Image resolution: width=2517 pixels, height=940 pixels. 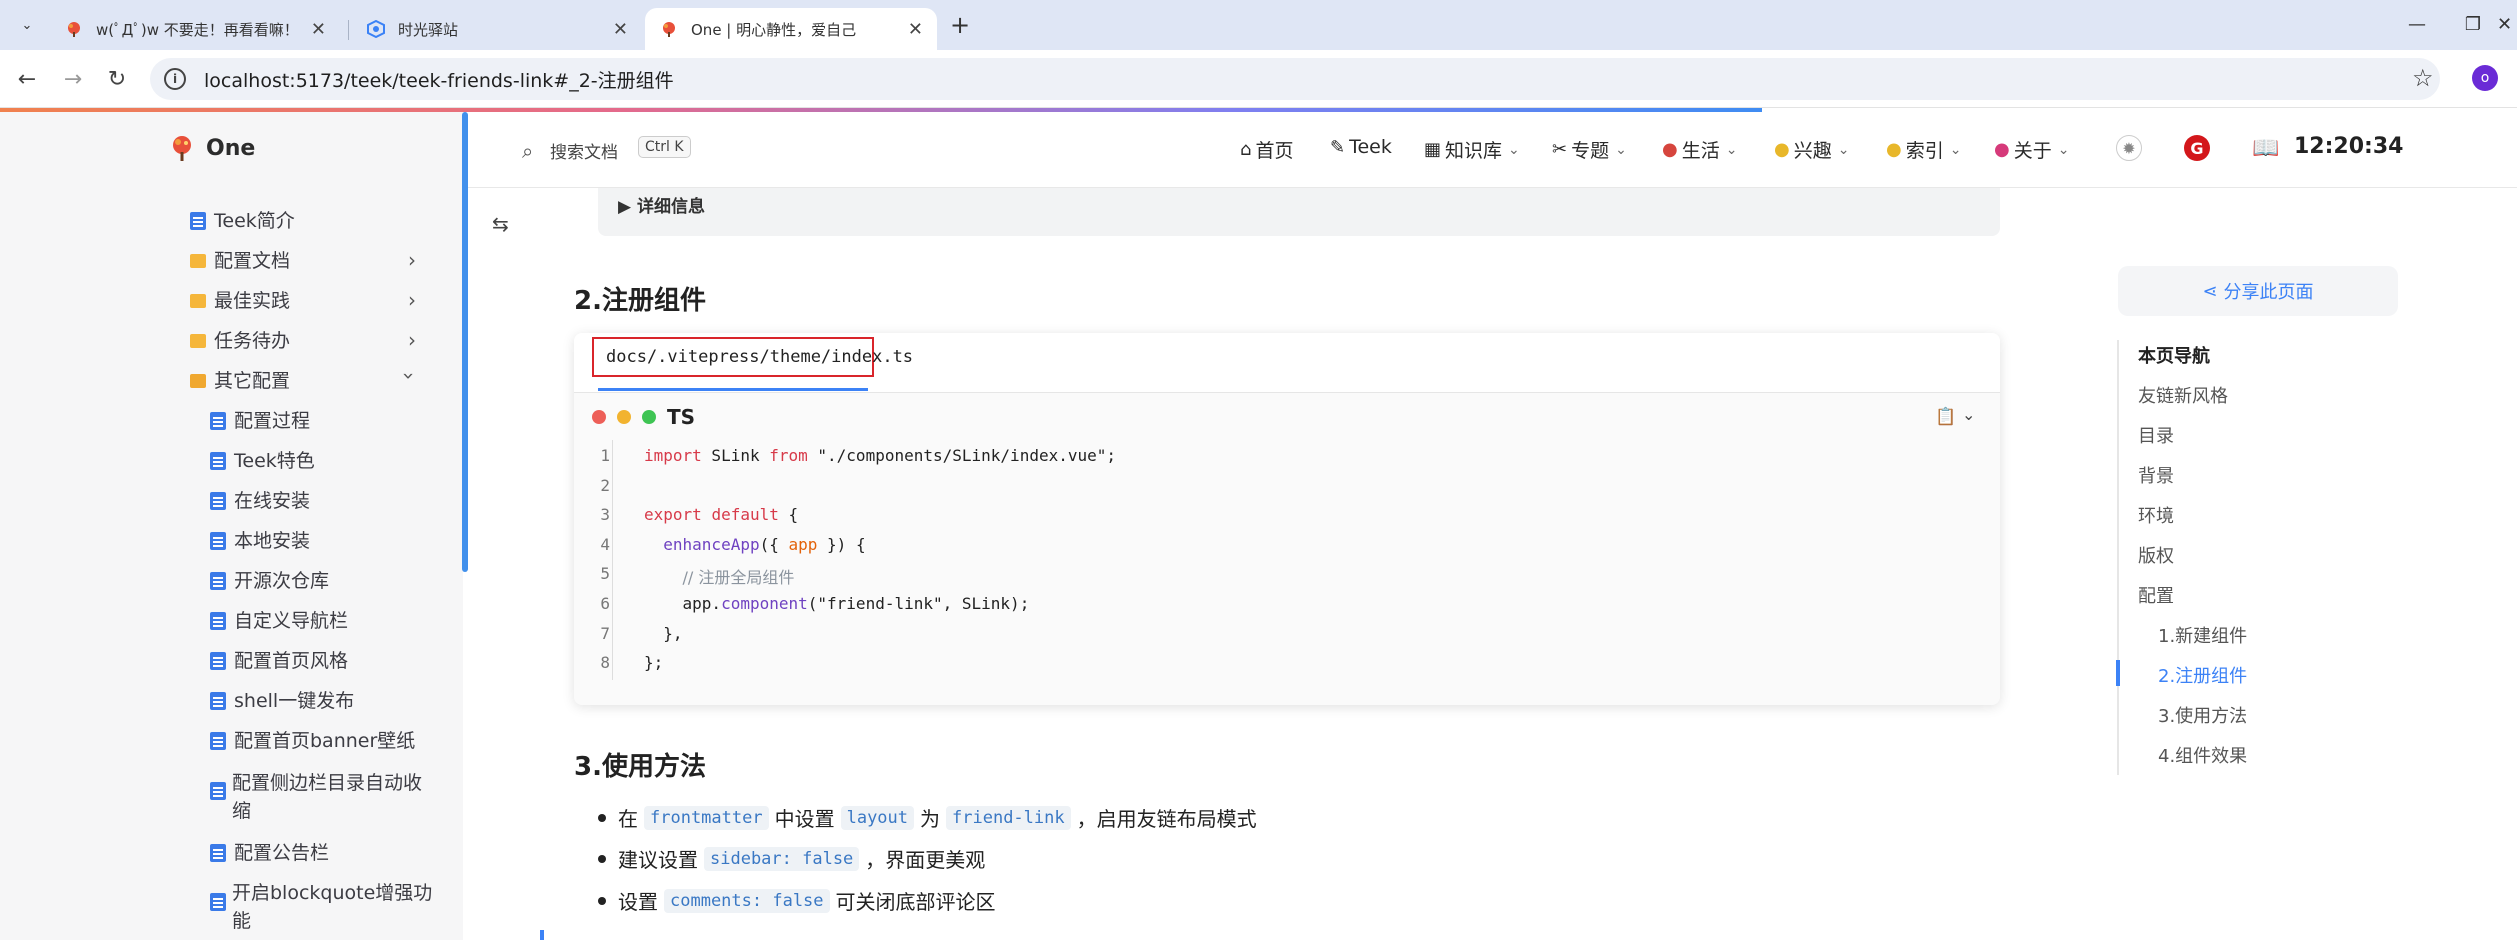 I want to click on browser-tab-2: 时光驿站 ✕, so click(x=497, y=29).